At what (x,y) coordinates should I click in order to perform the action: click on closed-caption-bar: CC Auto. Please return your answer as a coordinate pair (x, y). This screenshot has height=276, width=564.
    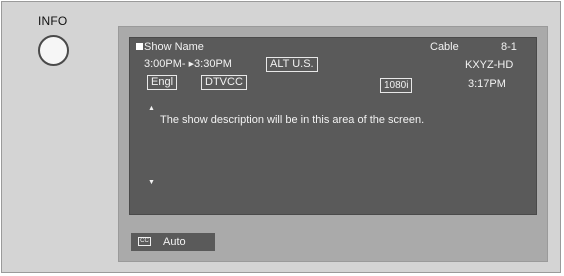
    Looking at the image, I should click on (173, 242).